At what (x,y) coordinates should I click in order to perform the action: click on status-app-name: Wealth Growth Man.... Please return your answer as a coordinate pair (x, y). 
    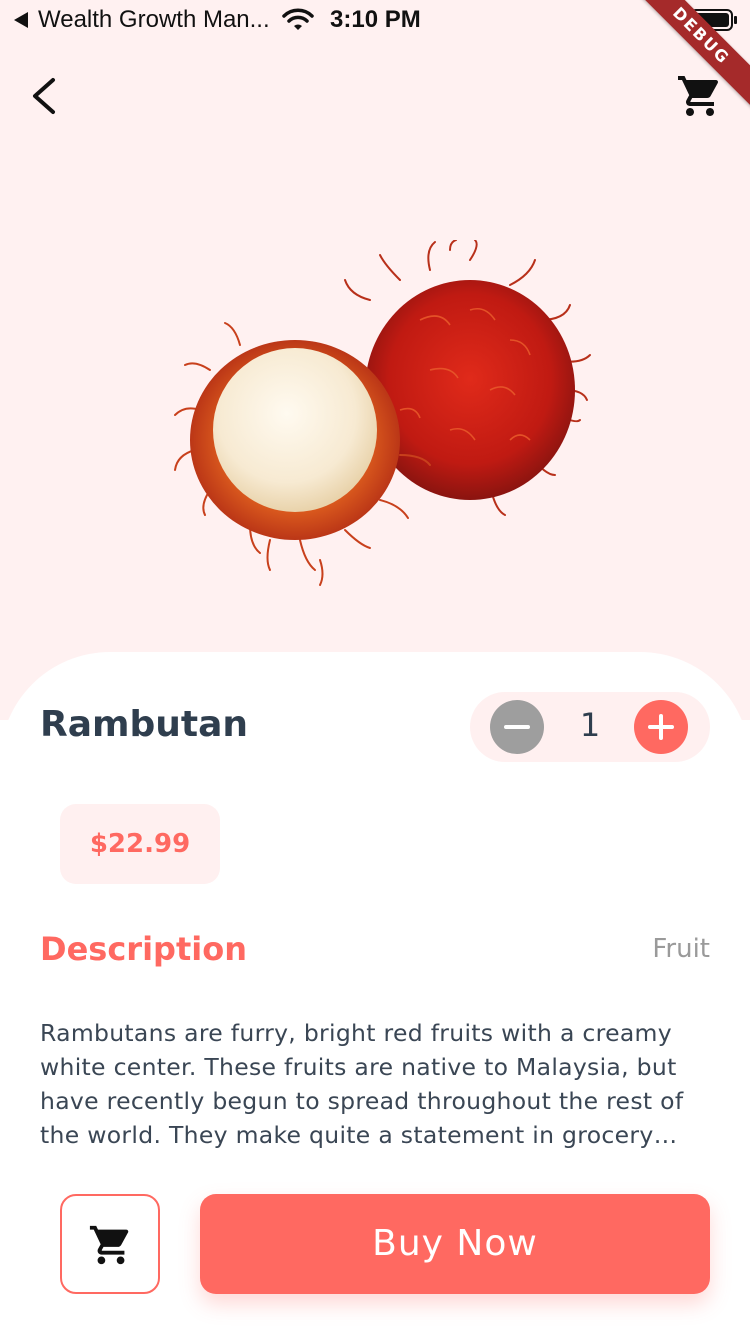
    Looking at the image, I should click on (154, 20).